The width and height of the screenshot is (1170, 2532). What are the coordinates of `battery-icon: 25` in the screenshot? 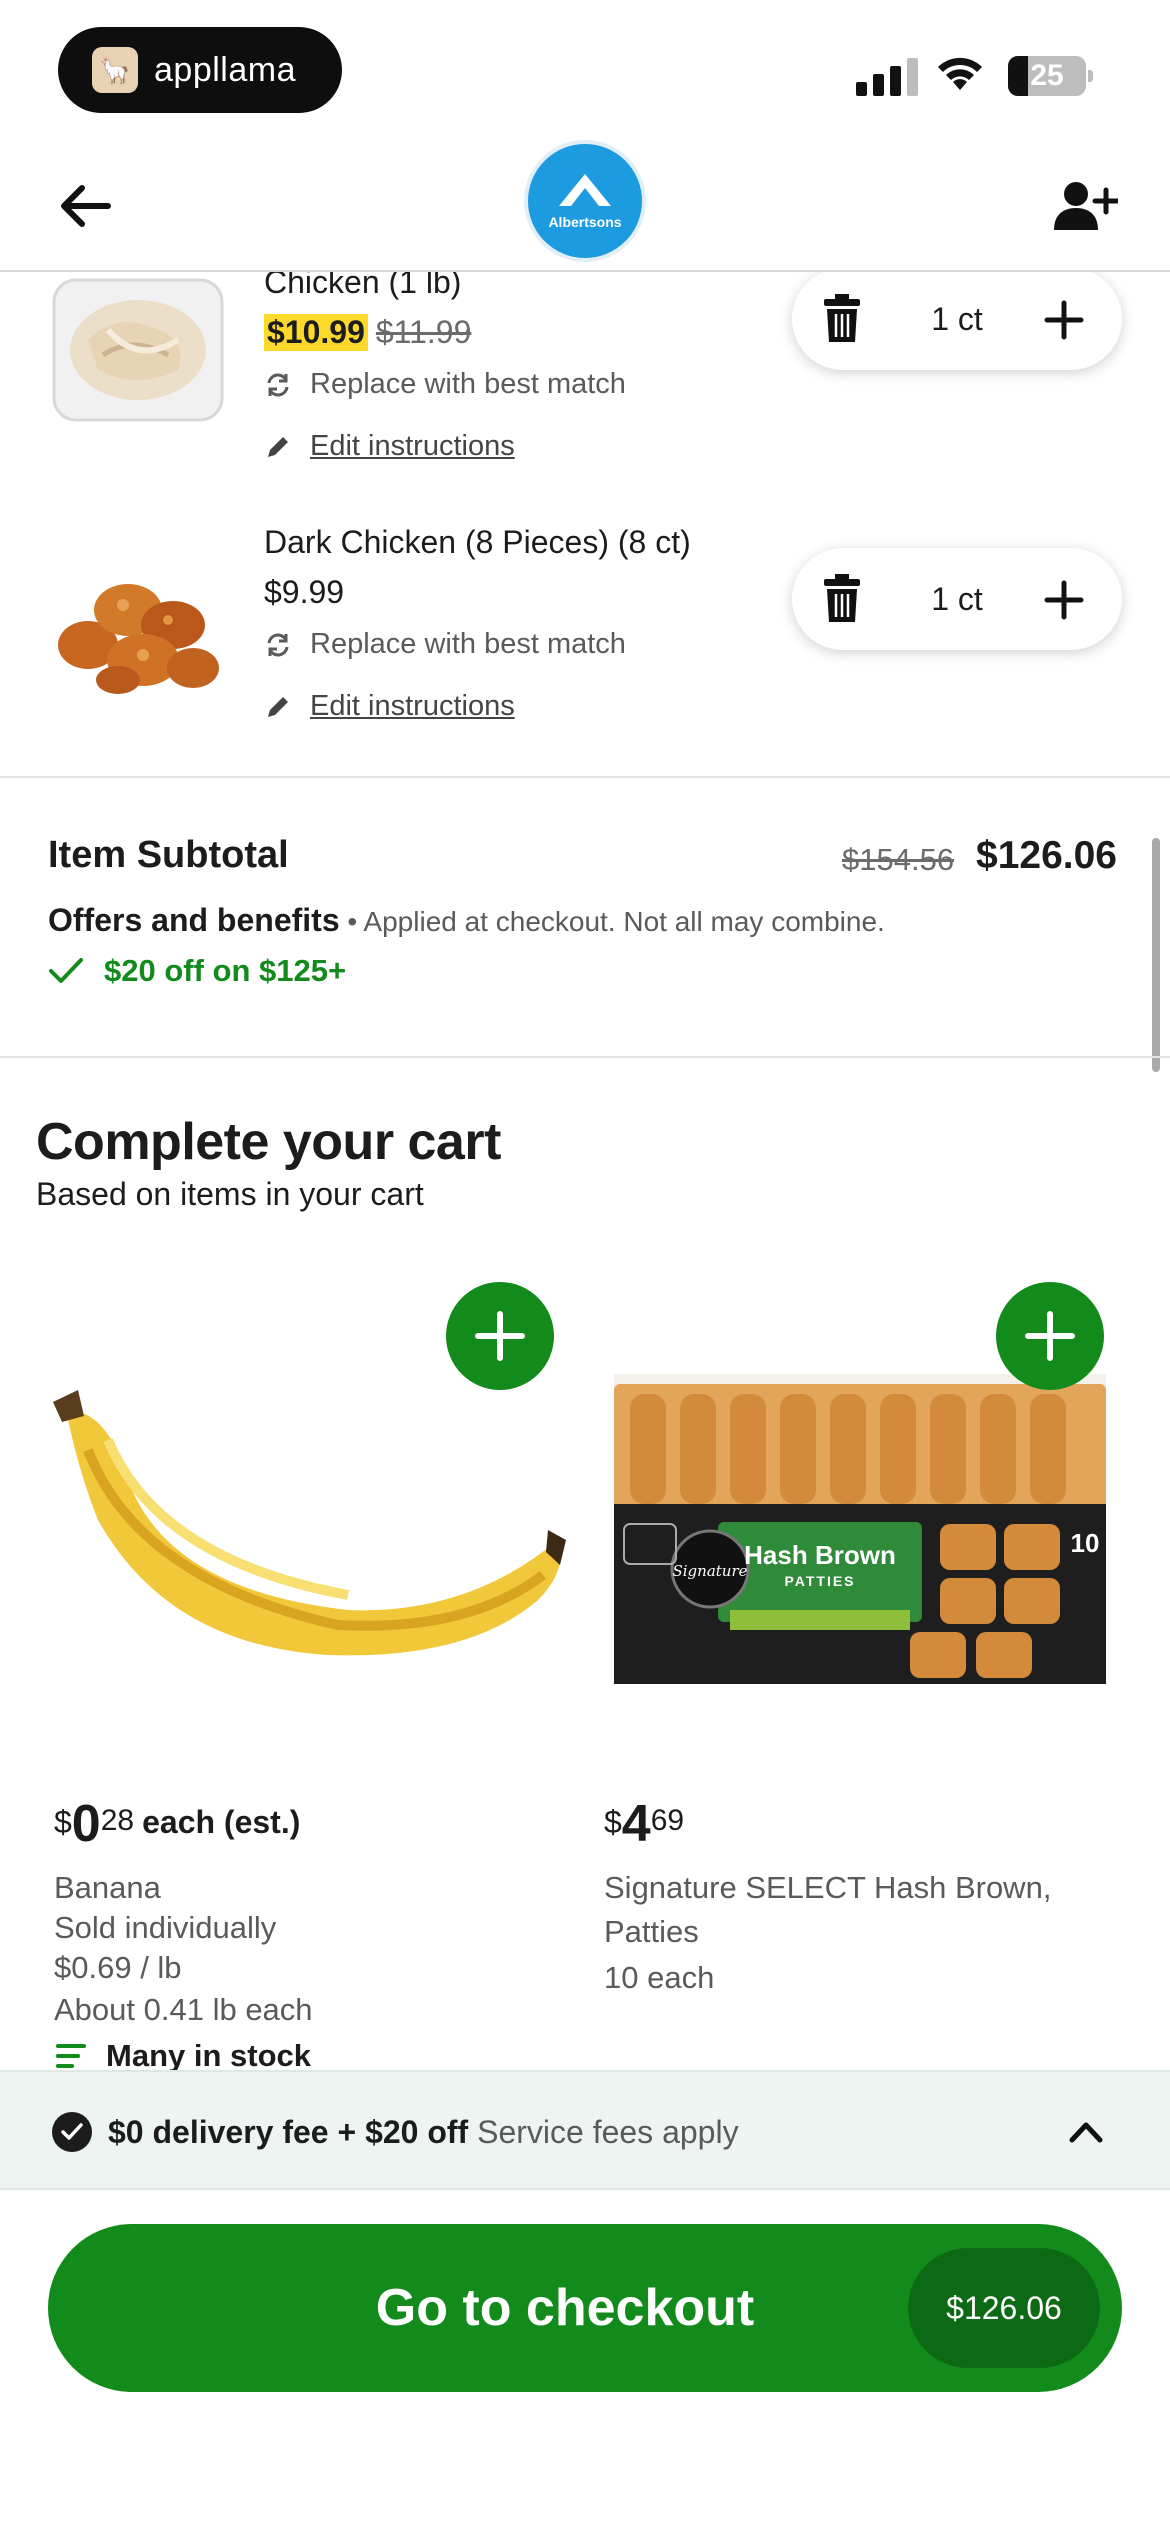 It's located at (1047, 76).